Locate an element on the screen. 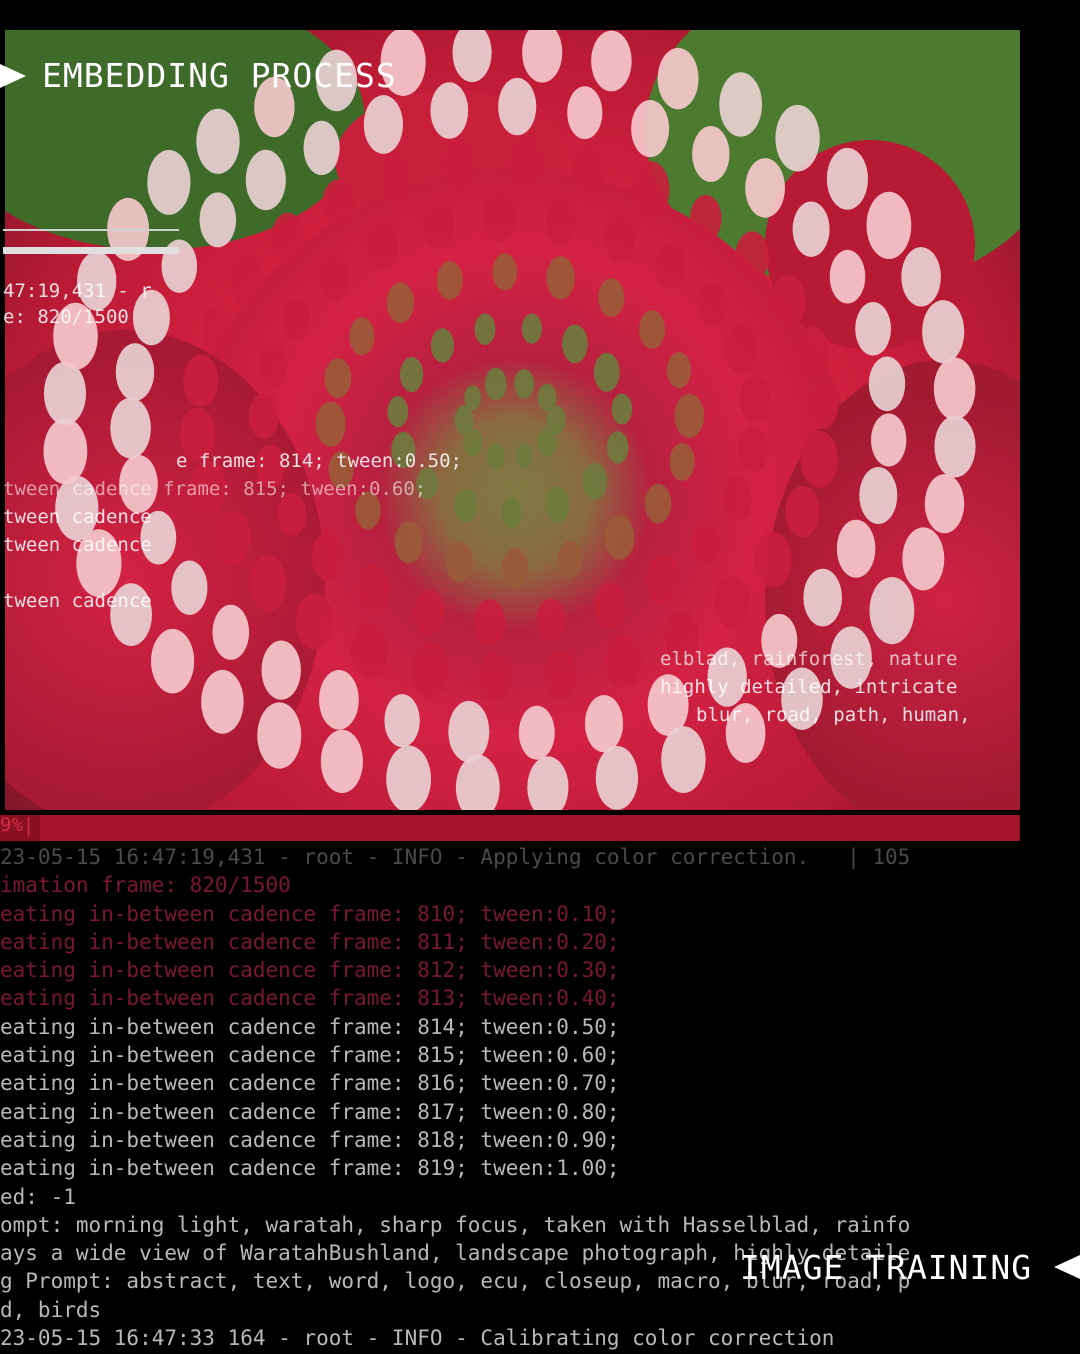 The height and width of the screenshot is (1354, 1080). overlay-text: tween cadence frame: 815; tween:0.60; is located at coordinates (215, 489).